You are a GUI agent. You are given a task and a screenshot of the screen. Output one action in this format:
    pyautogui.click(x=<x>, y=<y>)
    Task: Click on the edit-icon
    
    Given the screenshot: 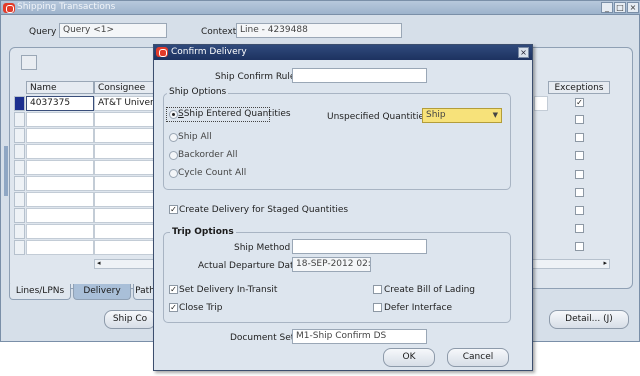 What is the action you would take?
    pyautogui.click(x=29, y=62)
    